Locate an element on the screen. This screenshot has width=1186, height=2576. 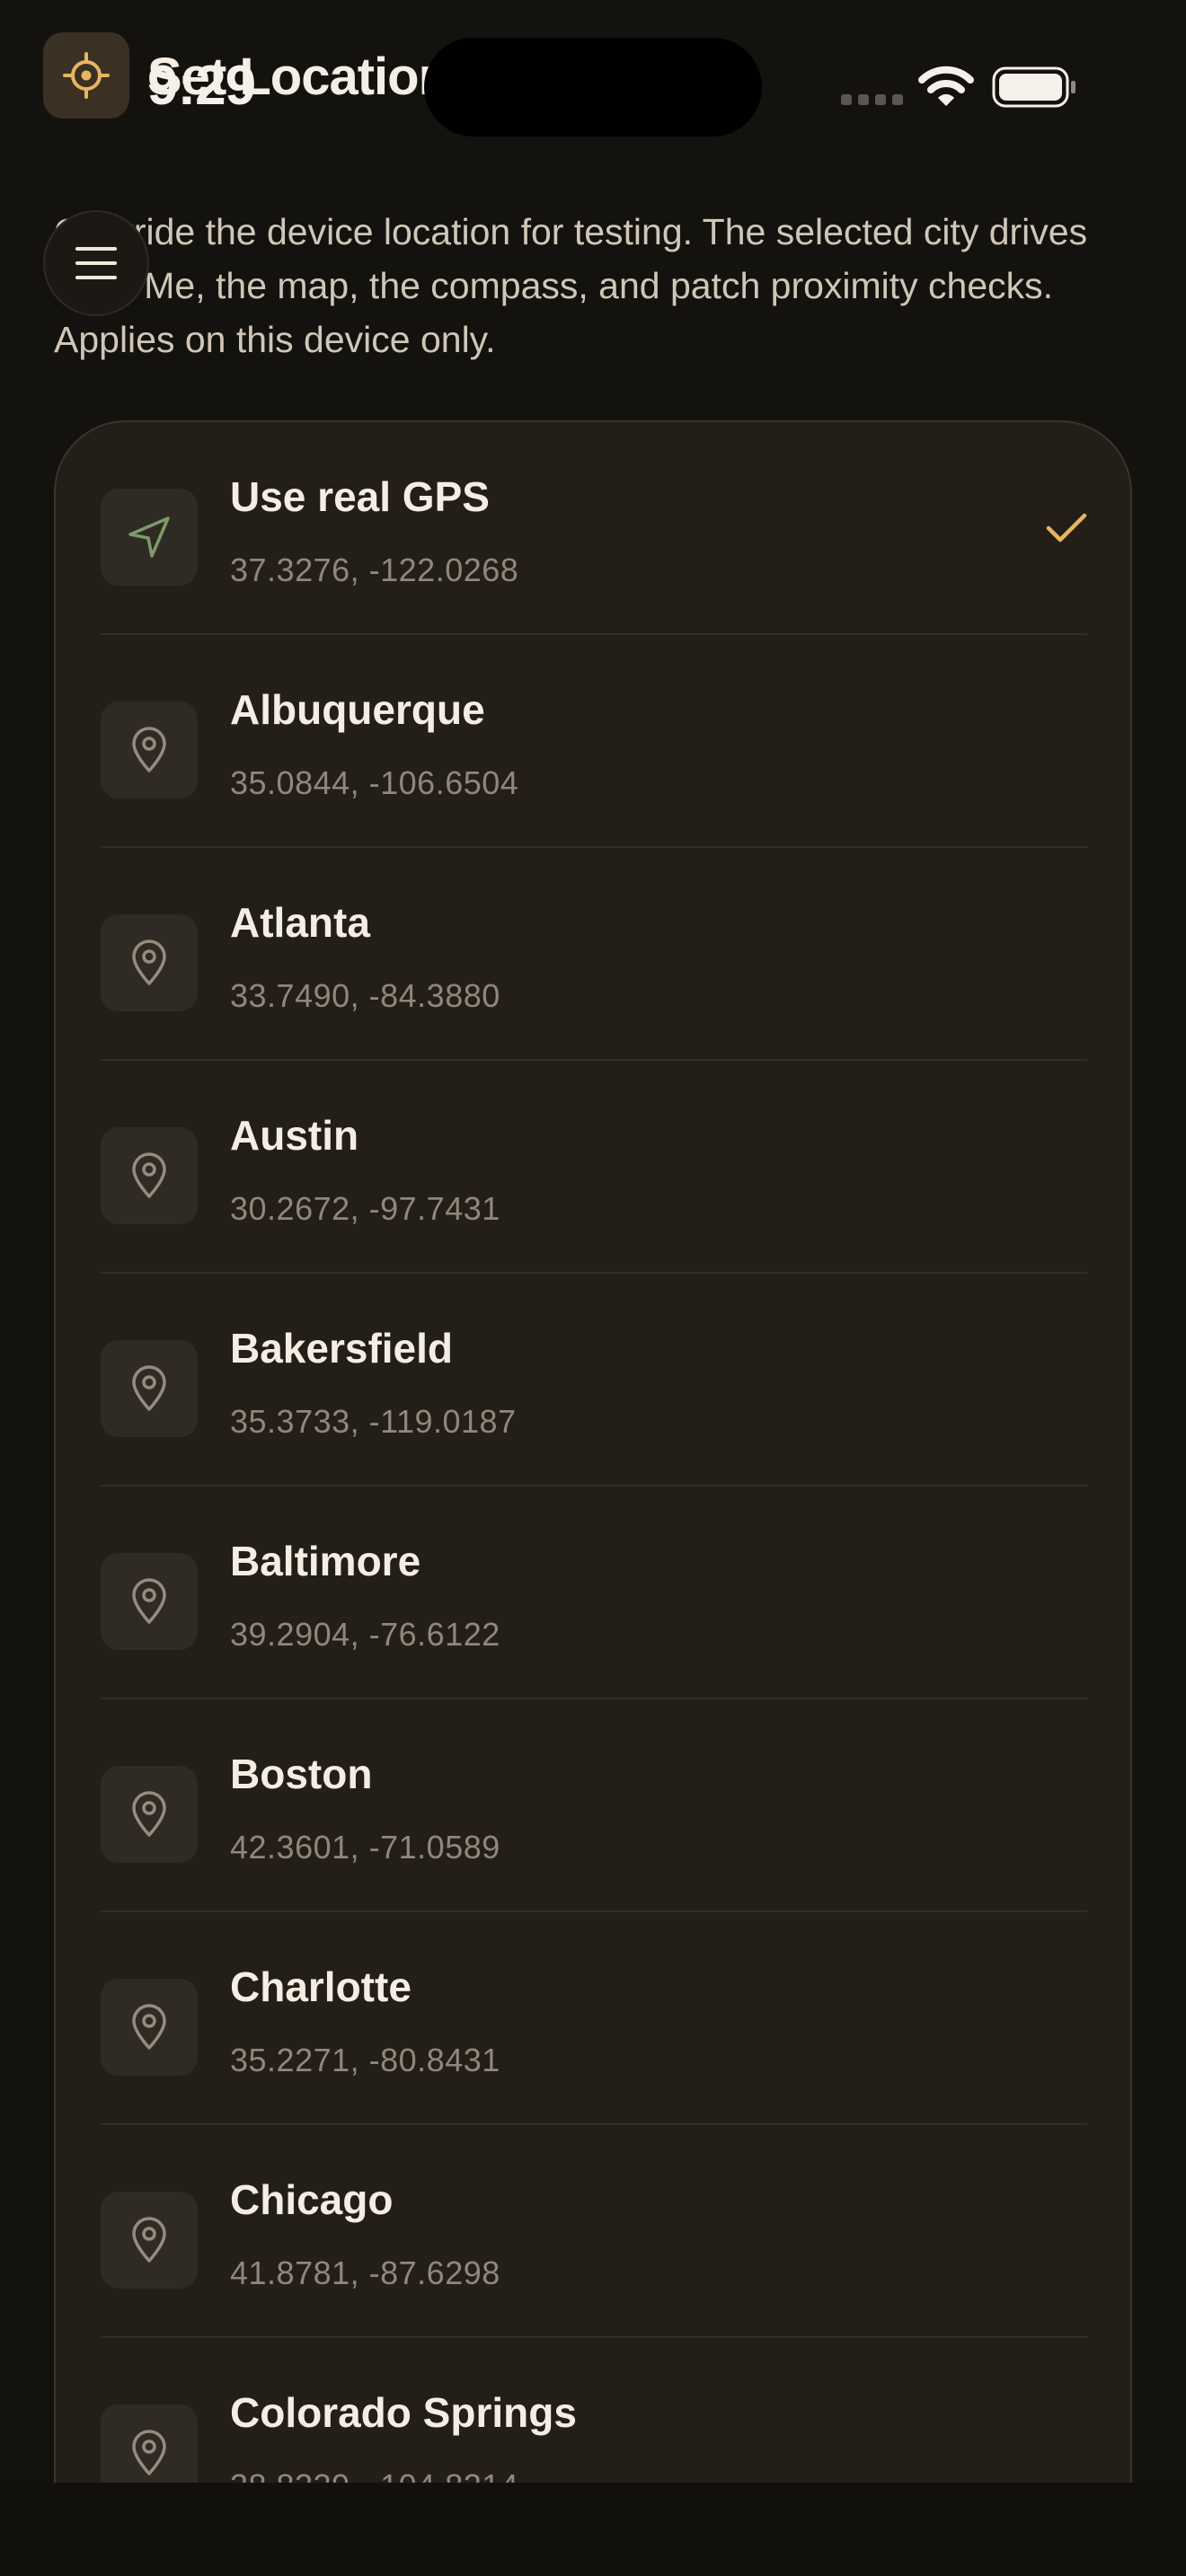
location-row-boston: Boston 42.3601, -71.0589 is located at coordinates (594, 1805).